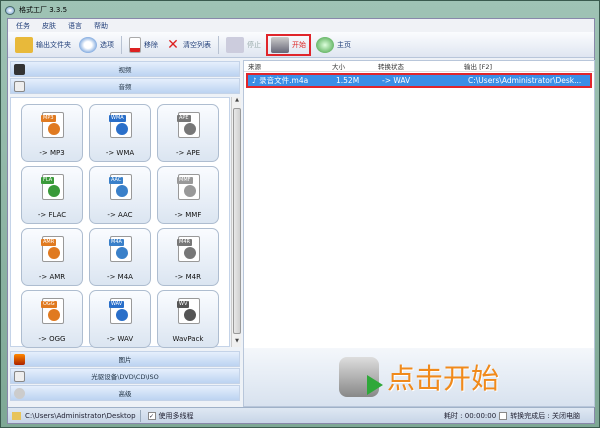 The height and width of the screenshot is (428, 600). I want to click on file-icon: FLA, so click(52, 187).